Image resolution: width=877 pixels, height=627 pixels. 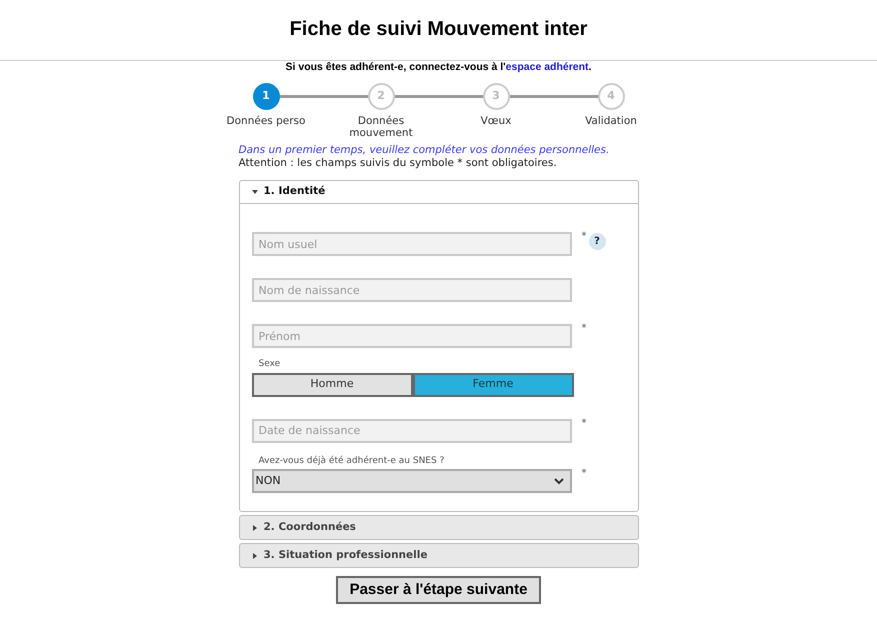 I want to click on step-label: Données mouvement, so click(x=381, y=127).